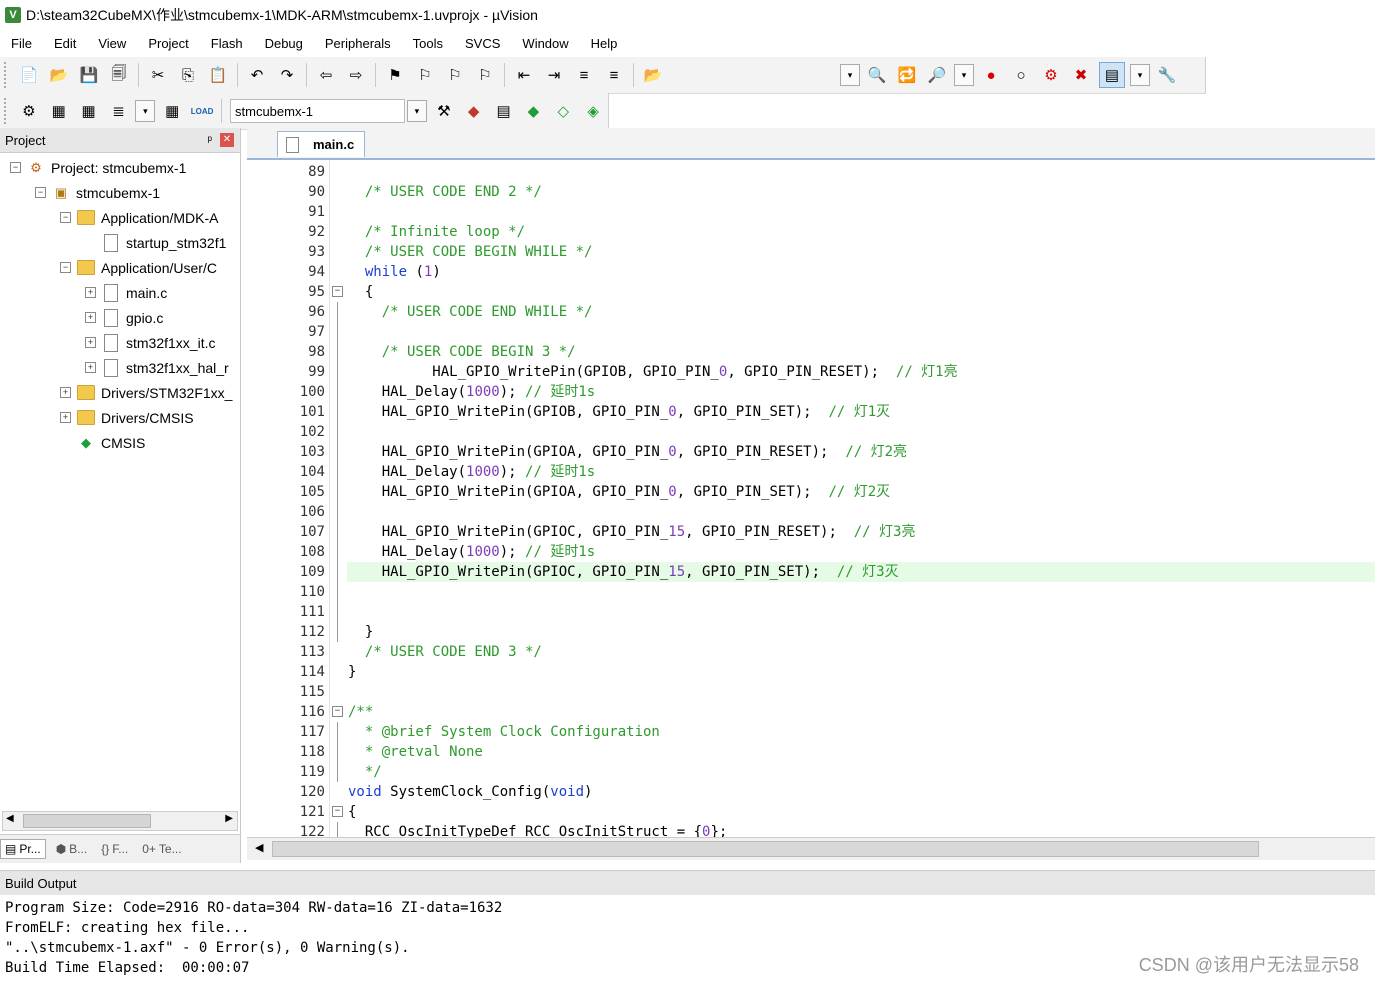  I want to click on tree-item: + main.c, so click(126, 292).